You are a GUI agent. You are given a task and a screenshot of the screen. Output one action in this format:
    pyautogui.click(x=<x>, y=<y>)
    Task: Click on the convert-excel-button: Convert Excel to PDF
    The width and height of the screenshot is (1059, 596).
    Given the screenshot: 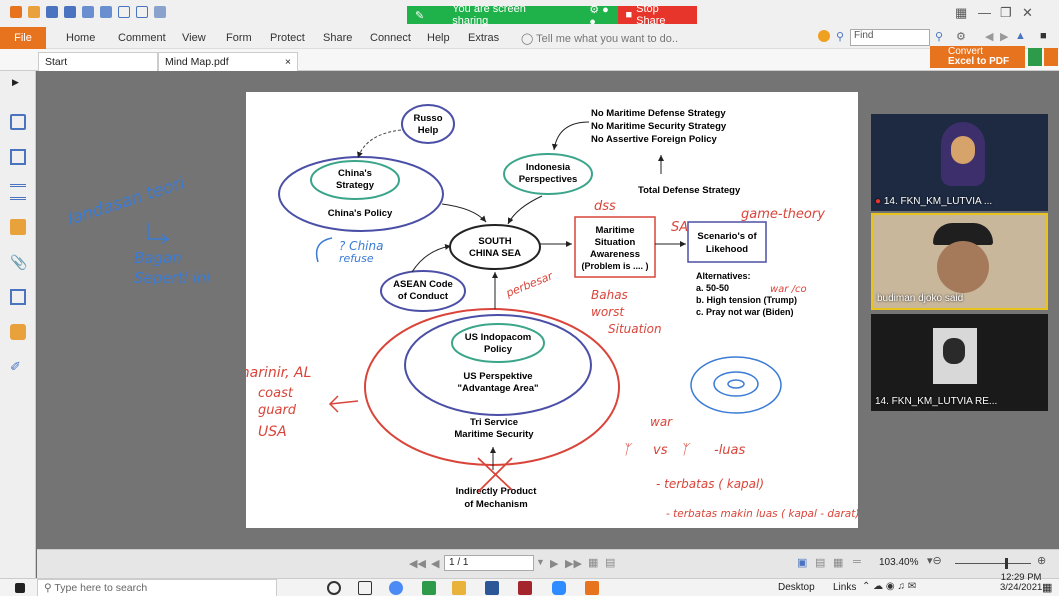 What is the action you would take?
    pyautogui.click(x=977, y=57)
    